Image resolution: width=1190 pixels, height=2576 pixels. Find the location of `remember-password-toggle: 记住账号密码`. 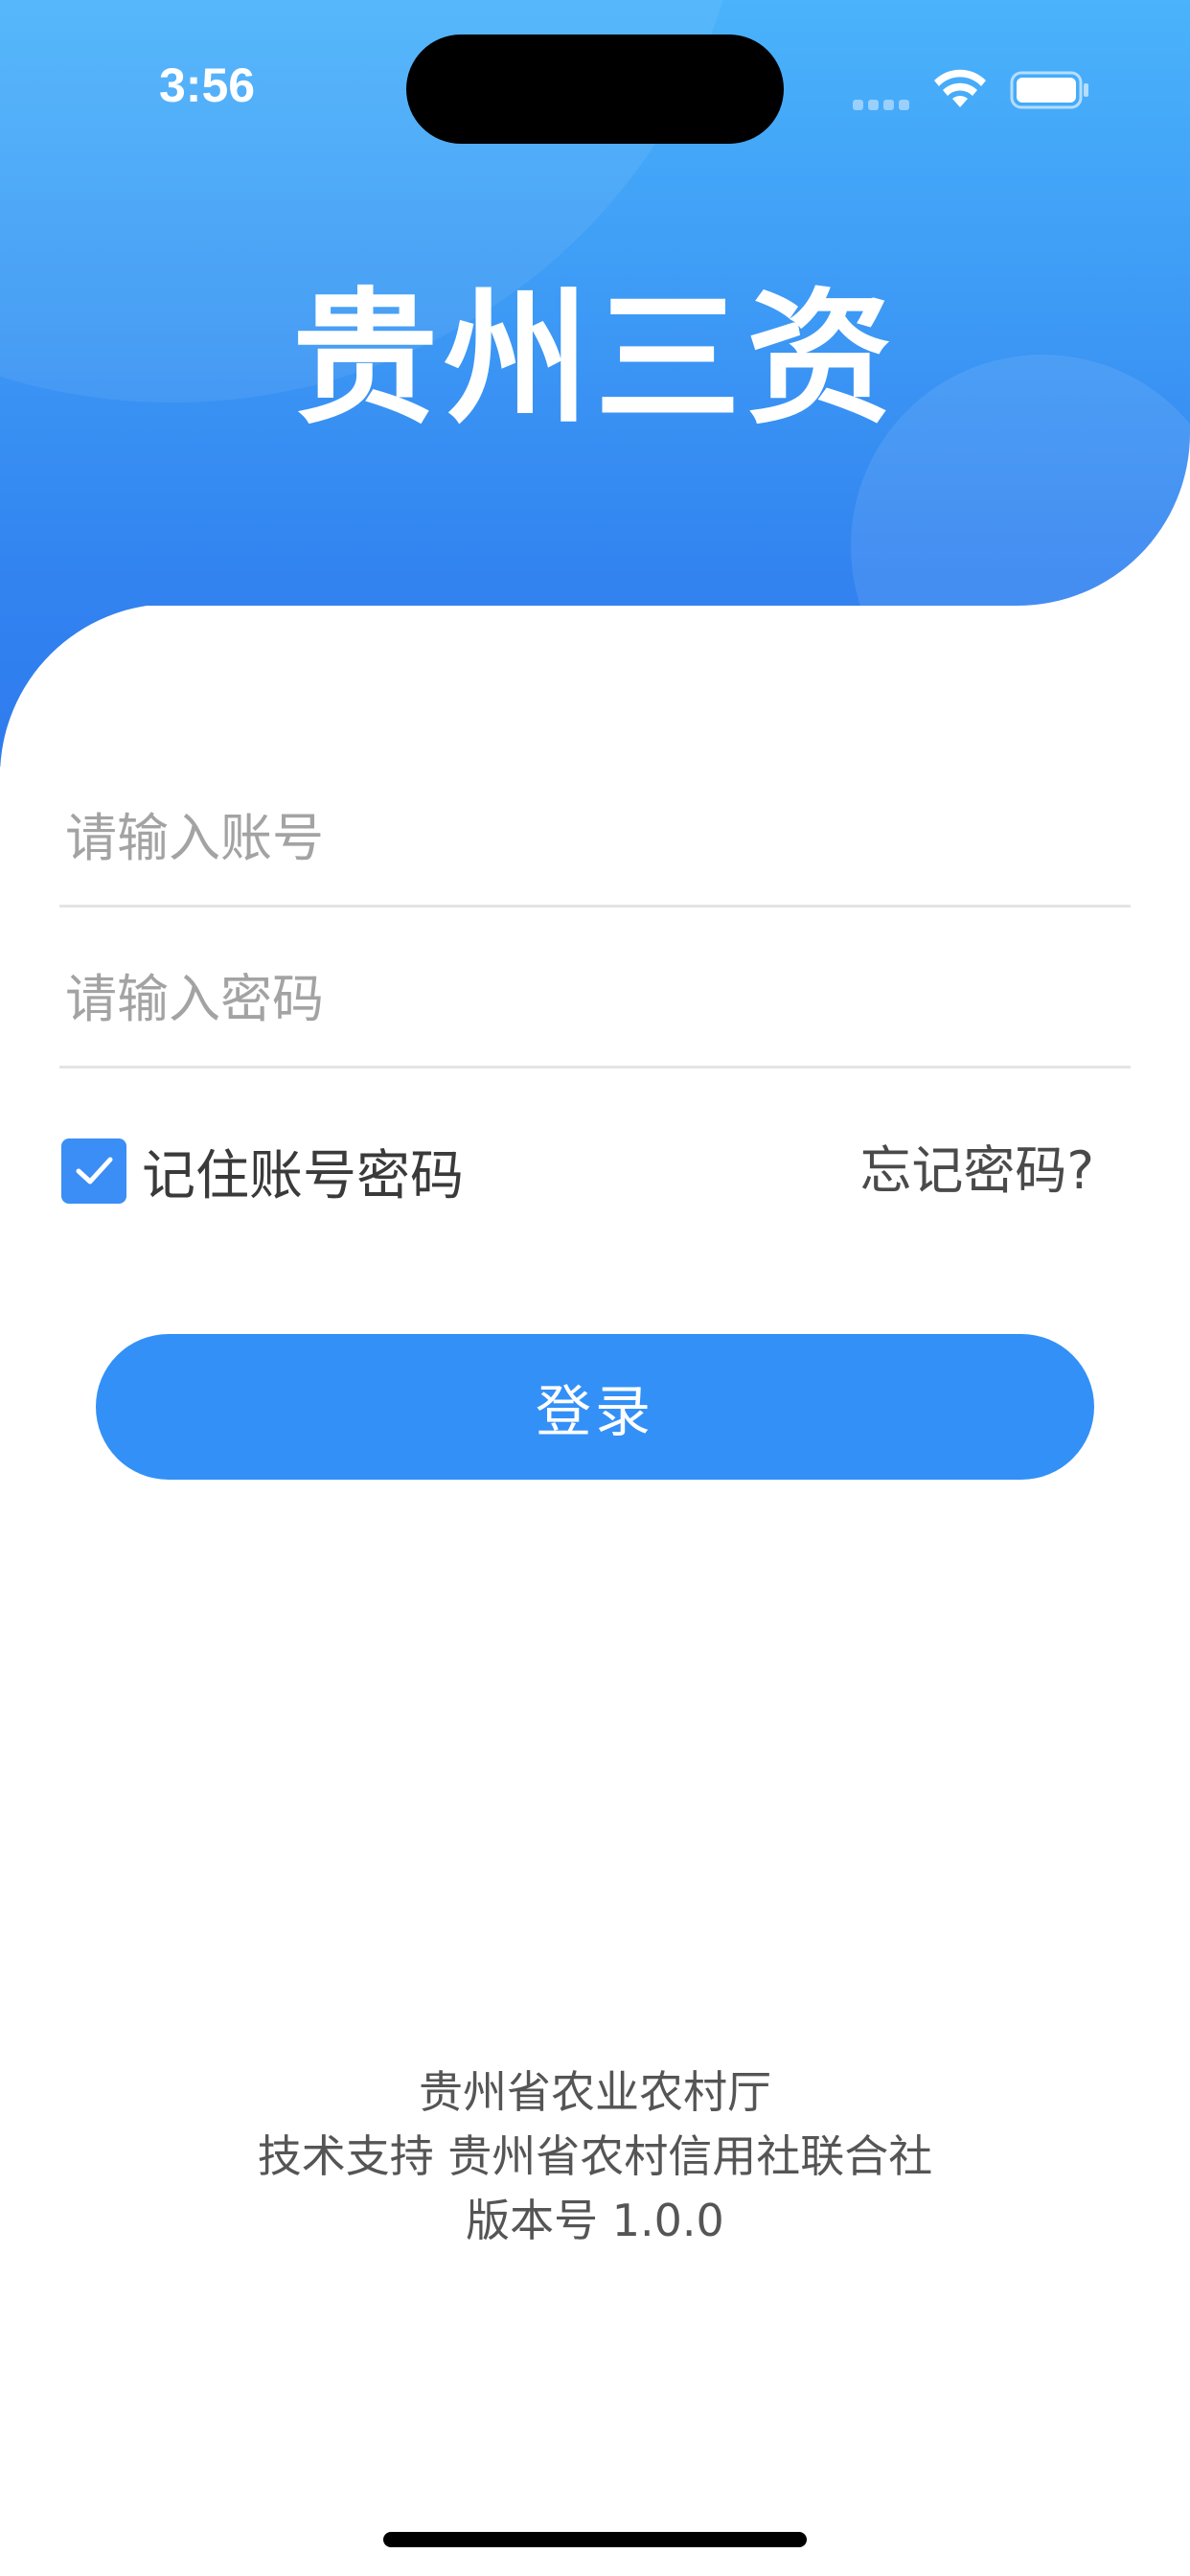

remember-password-toggle: 记住账号密码 is located at coordinates (263, 1173).